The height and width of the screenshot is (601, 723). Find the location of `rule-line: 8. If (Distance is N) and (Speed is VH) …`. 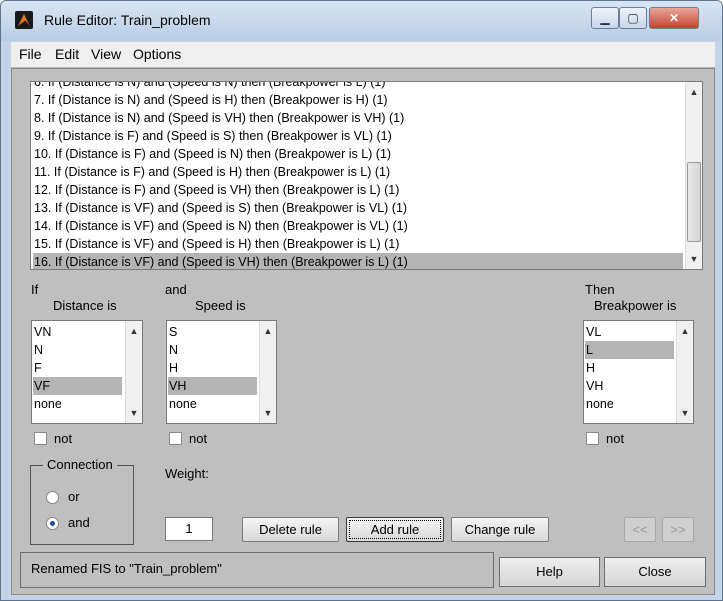

rule-line: 8. If (Distance is N) and (Speed is VH) … is located at coordinates (358, 118).